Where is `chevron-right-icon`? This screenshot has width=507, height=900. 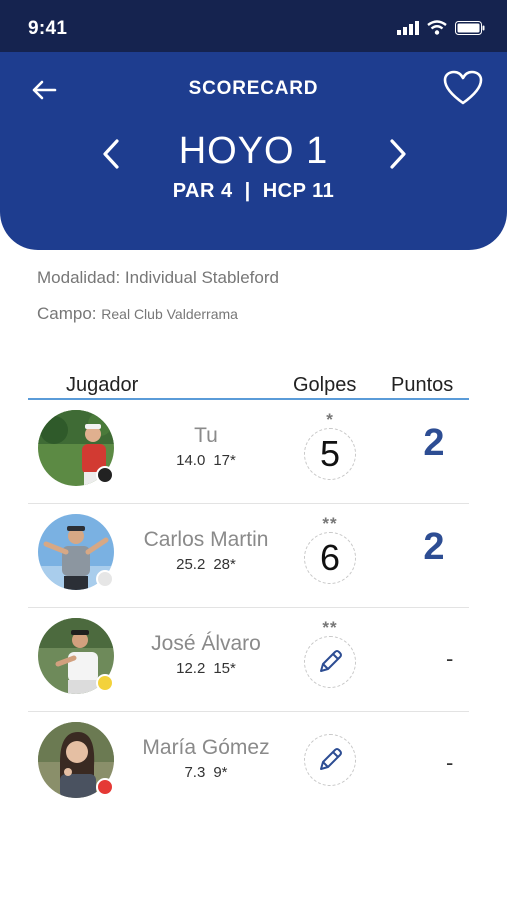 chevron-right-icon is located at coordinates (398, 154).